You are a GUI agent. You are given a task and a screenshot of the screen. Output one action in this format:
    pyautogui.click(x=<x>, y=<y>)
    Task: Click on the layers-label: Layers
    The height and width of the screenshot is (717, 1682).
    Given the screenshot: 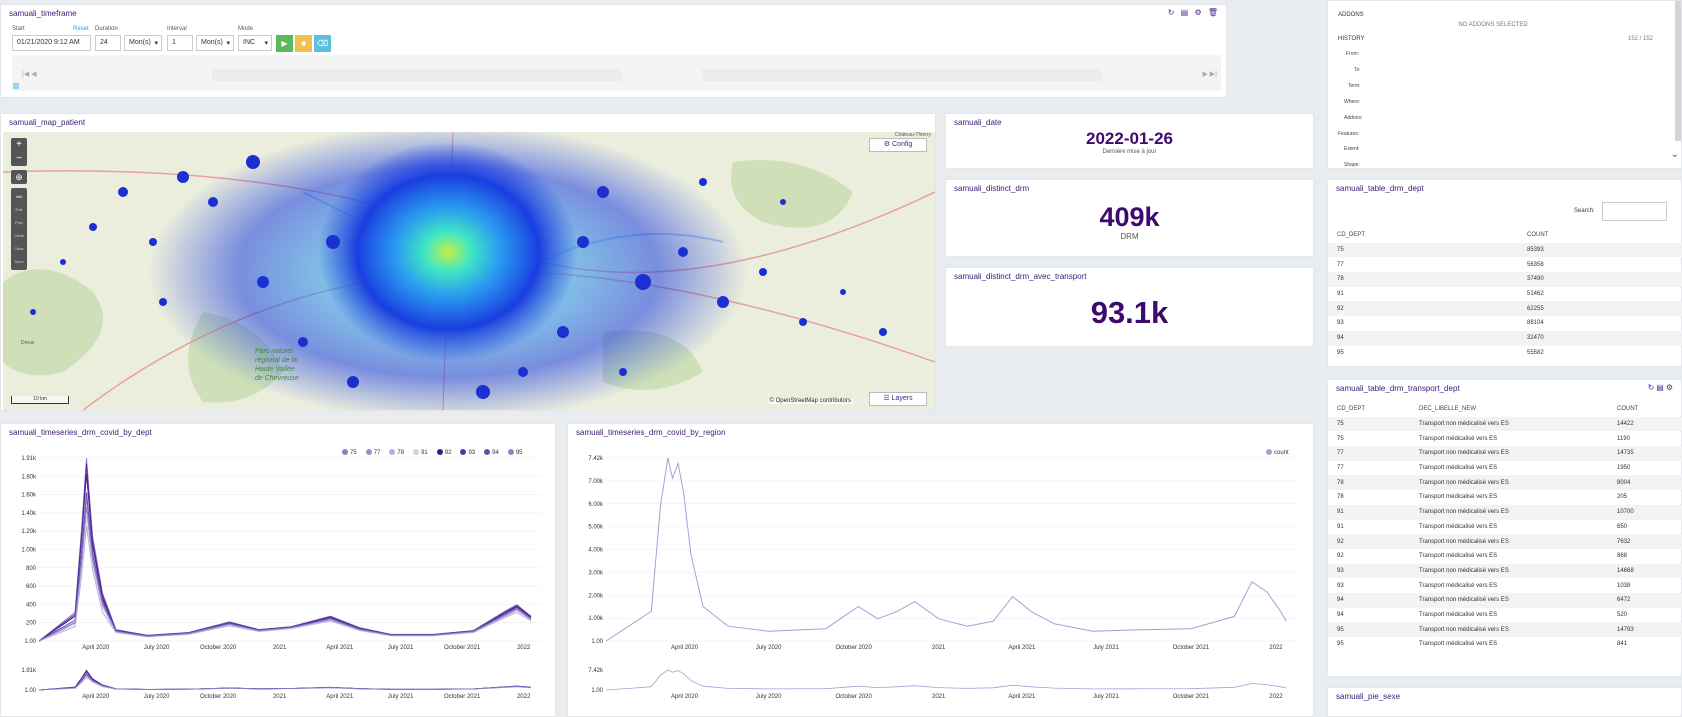 What is the action you would take?
    pyautogui.click(x=902, y=398)
    